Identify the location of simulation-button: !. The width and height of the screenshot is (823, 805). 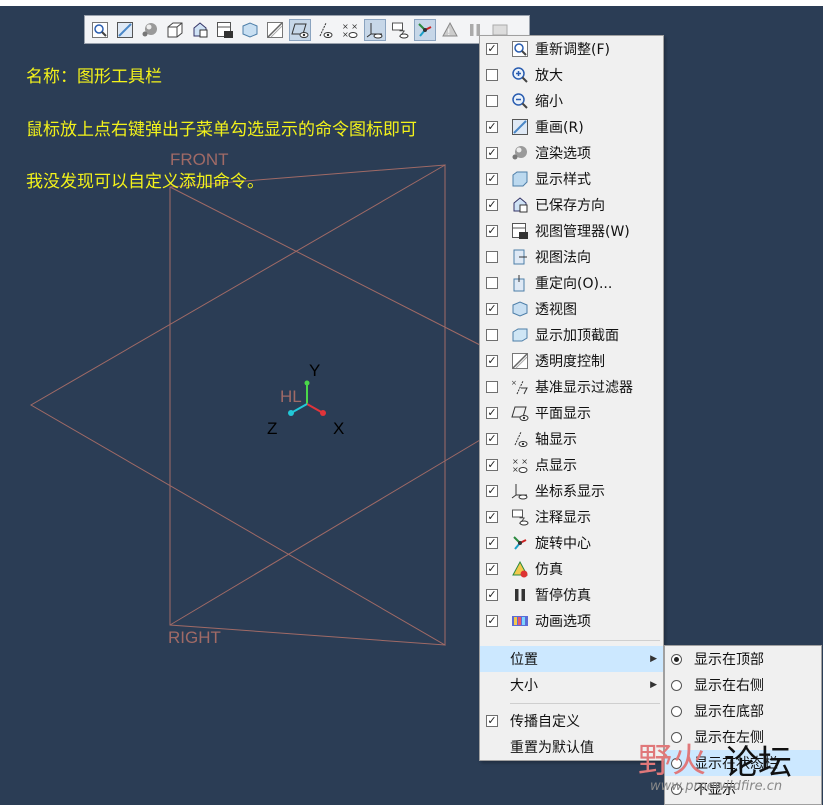
(450, 30).